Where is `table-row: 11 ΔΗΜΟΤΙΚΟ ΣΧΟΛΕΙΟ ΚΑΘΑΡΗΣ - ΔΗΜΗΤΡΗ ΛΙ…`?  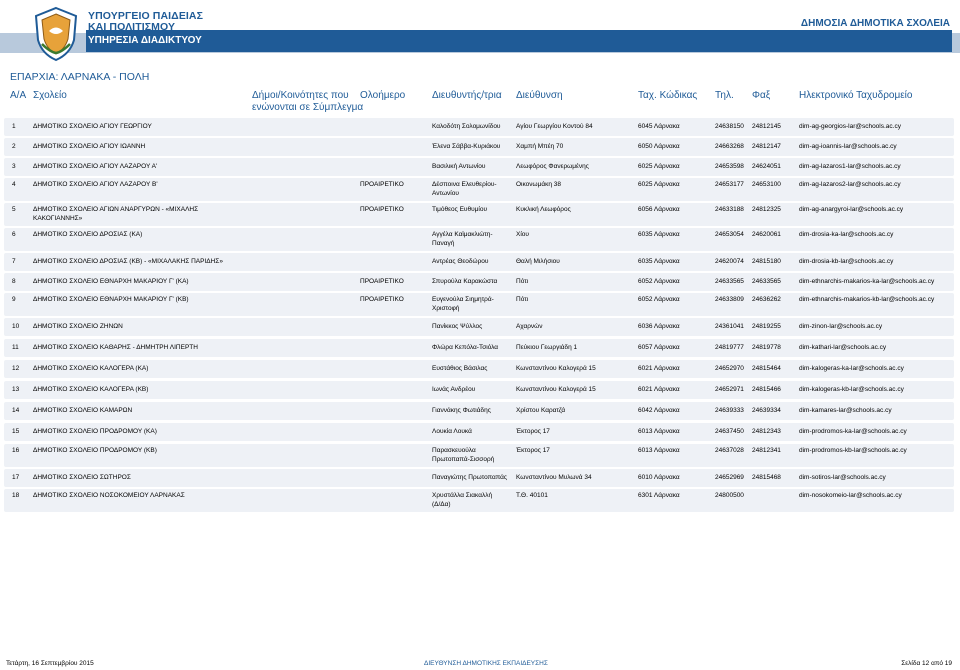 table-row: 11 ΔΗΜΟΤΙΚΟ ΣΧΟΛΕΙΟ ΚΑΘΑΡΗΣ - ΔΗΜΗΤΡΗ ΛΙ… is located at coordinates (479, 348).